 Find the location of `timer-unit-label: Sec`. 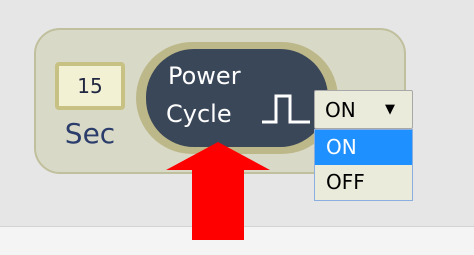

timer-unit-label: Sec is located at coordinates (90, 133).